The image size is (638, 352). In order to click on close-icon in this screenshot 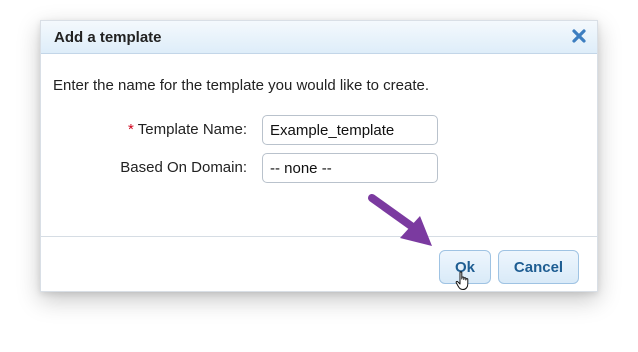, I will do `click(579, 36)`.